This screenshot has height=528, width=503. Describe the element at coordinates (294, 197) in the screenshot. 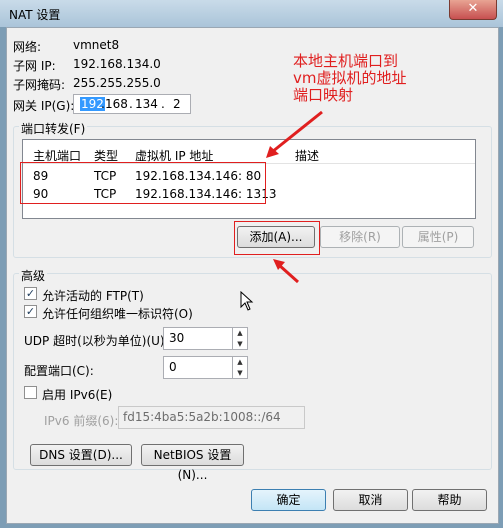

I see `annotation-arrows` at that location.